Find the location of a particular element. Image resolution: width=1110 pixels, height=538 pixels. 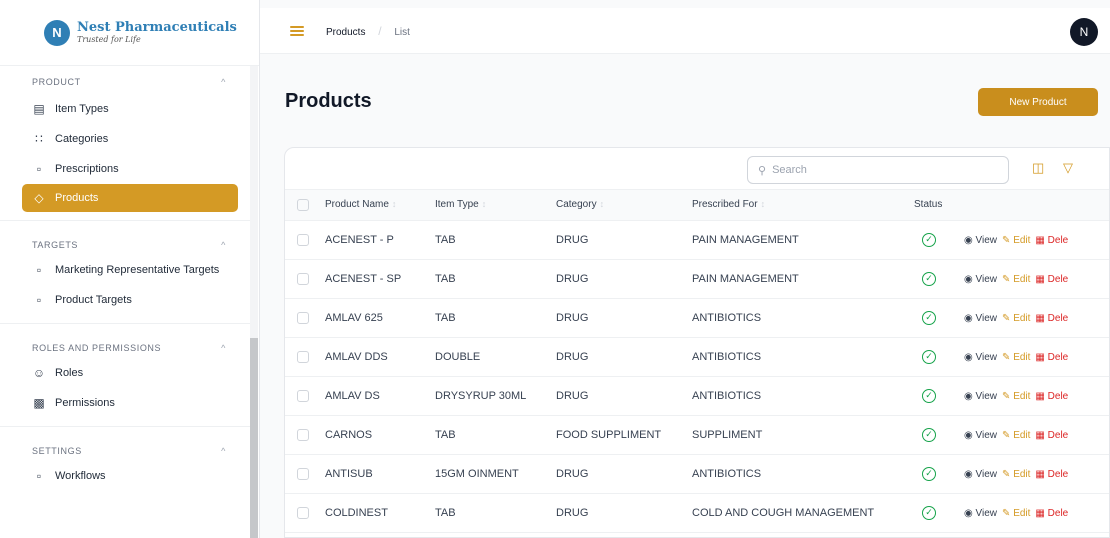

cell-product-name: CARNOS is located at coordinates (380, 435).